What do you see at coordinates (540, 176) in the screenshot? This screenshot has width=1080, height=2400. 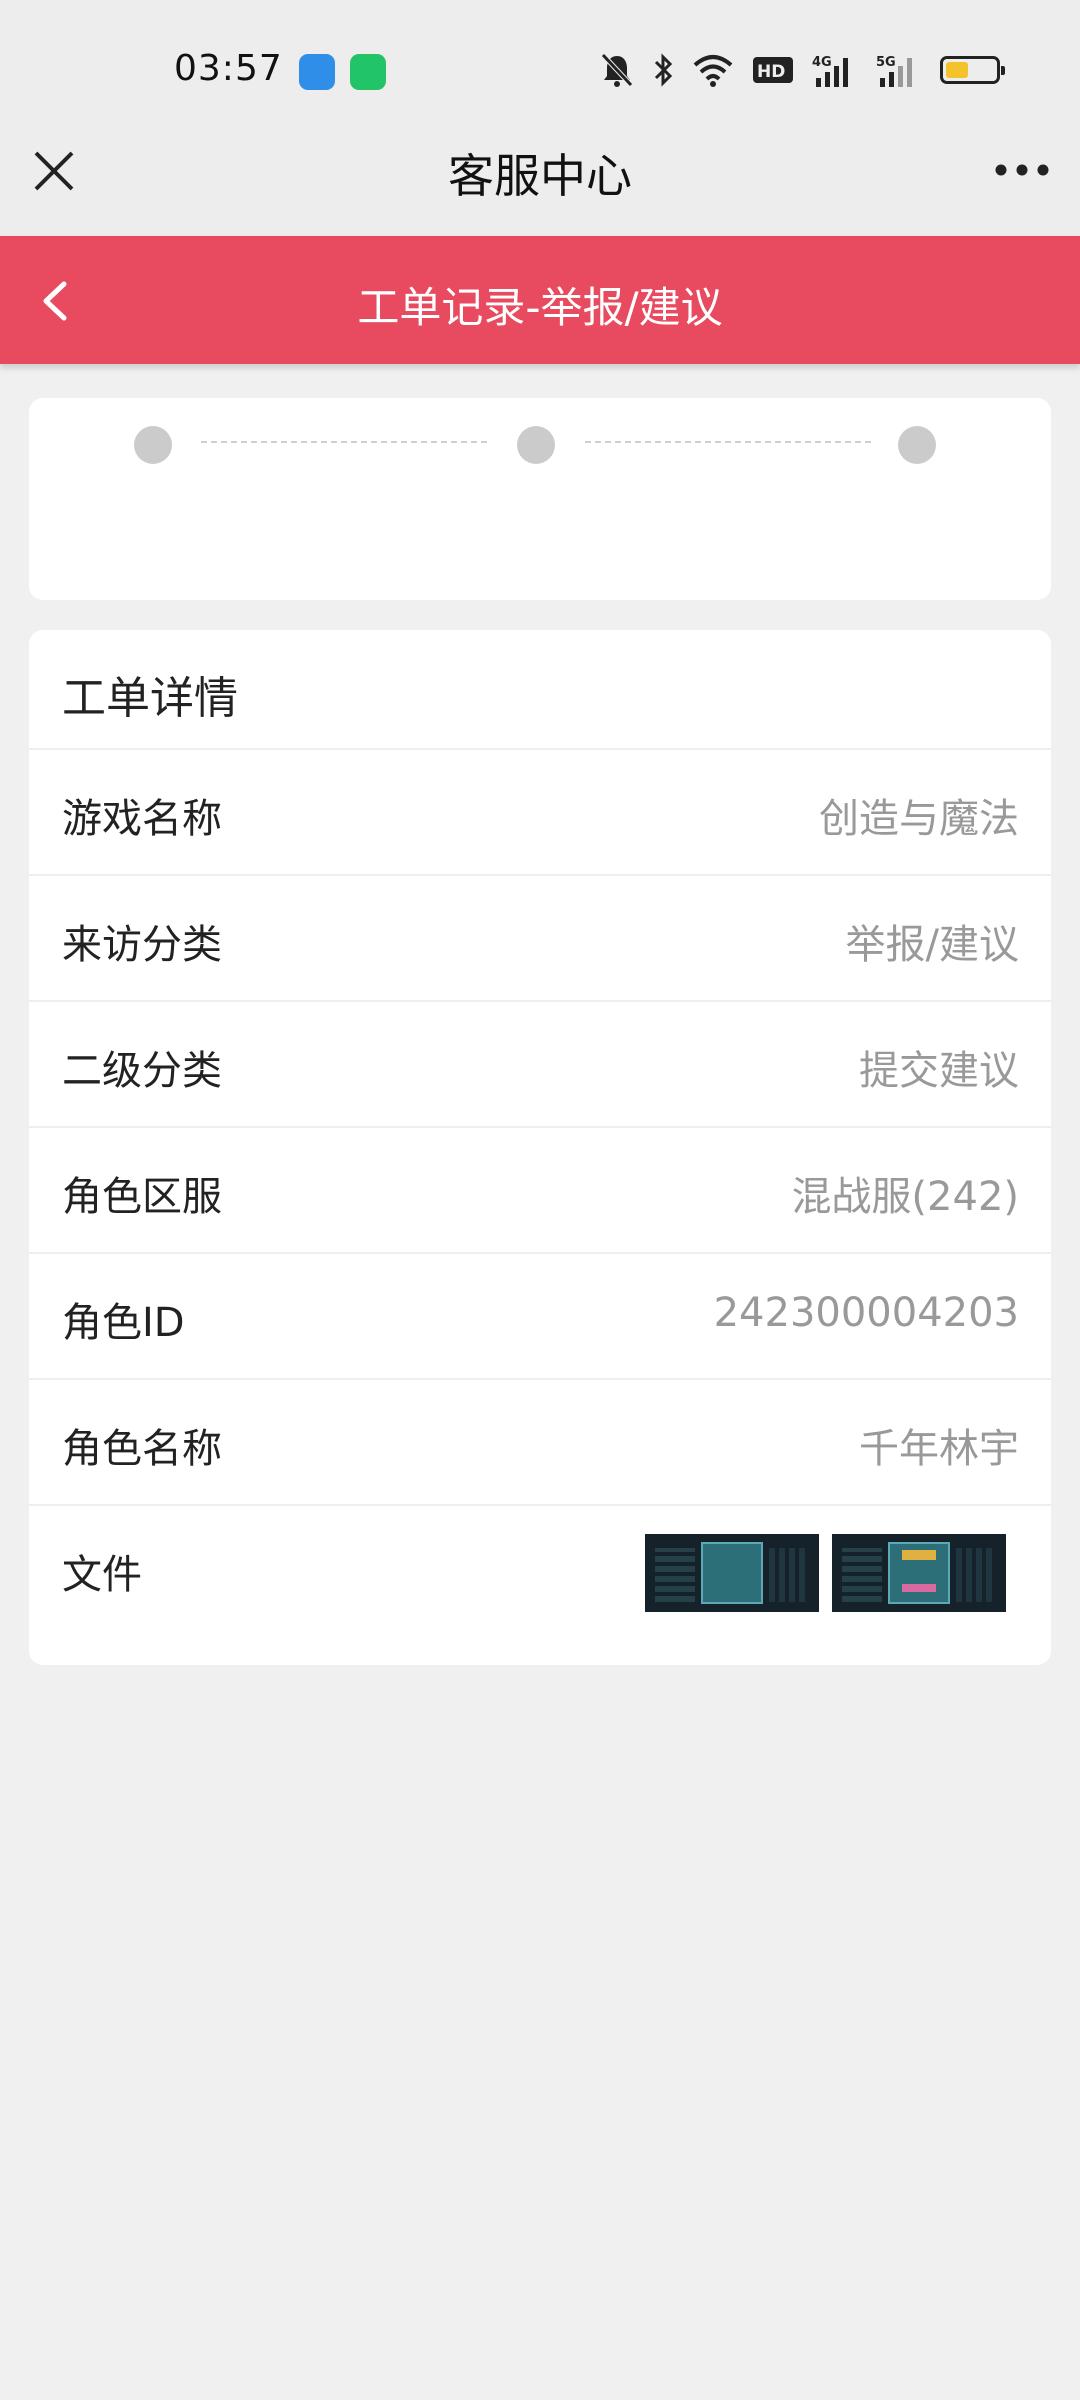 I see `page-title: 客服中心` at bounding box center [540, 176].